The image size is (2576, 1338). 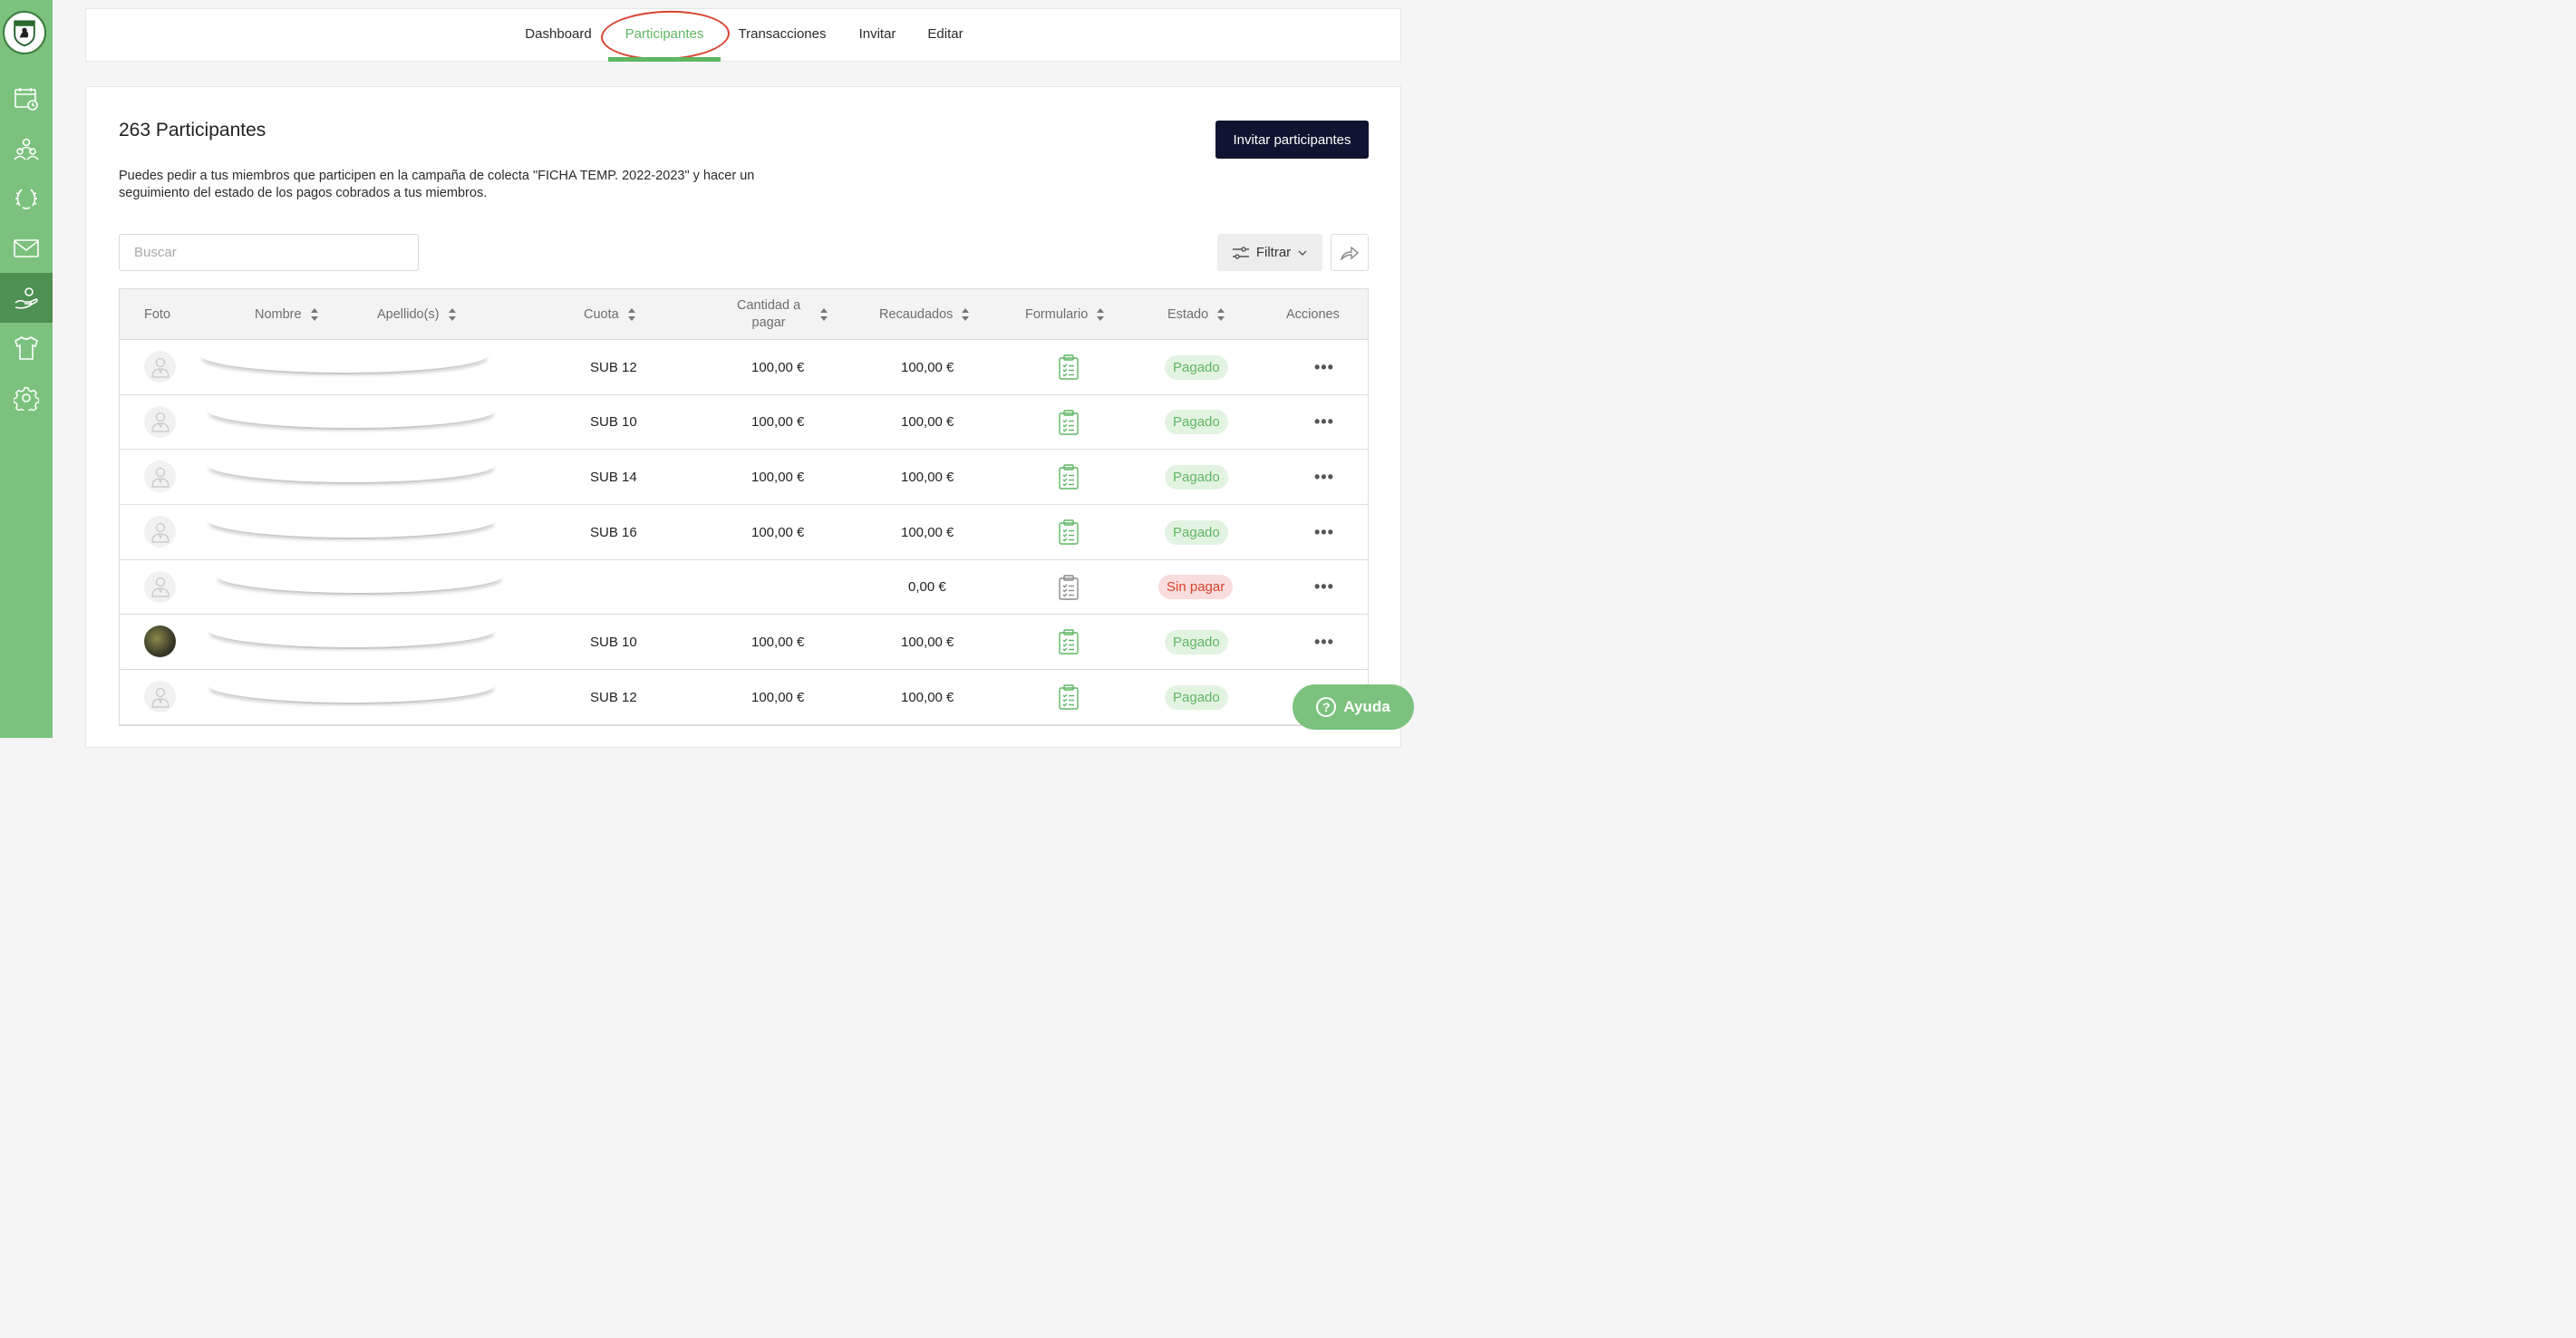 What do you see at coordinates (744, 478) in the screenshot?
I see `table-row: SUB 14 100,00 € 100,00 € Pagado •••` at bounding box center [744, 478].